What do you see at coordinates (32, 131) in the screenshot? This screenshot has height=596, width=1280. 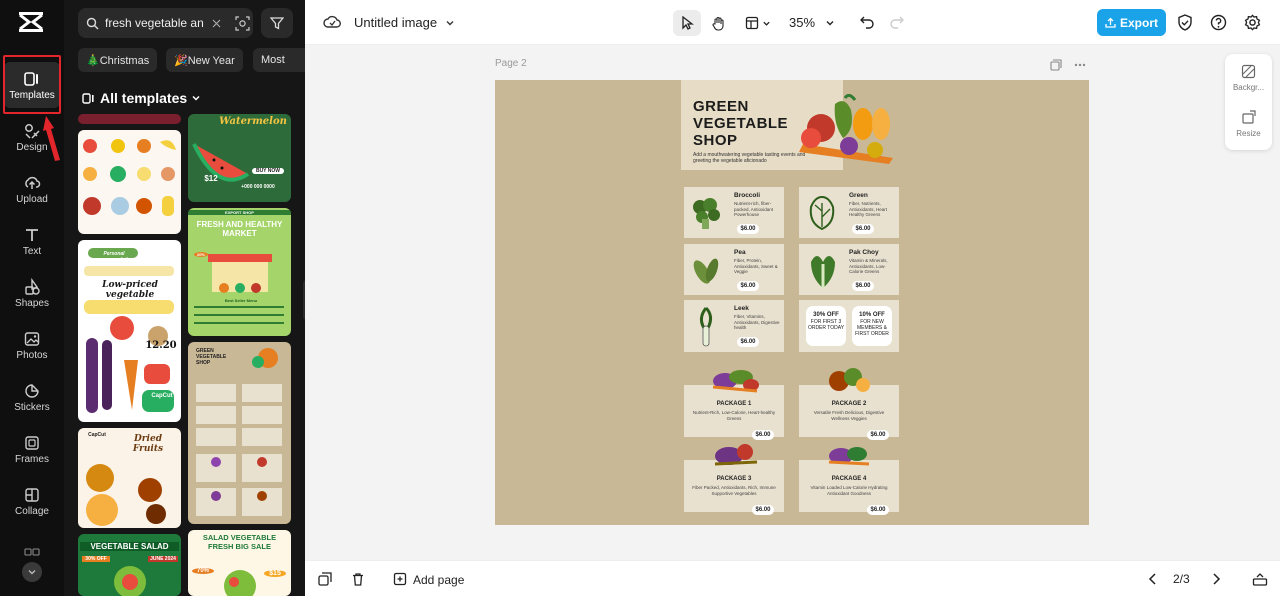 I see `design-icon` at bounding box center [32, 131].